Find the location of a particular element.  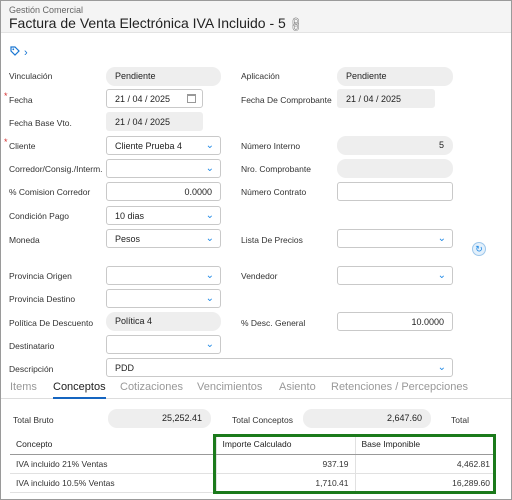

base-cell: 16,289.60 is located at coordinates (425, 483).